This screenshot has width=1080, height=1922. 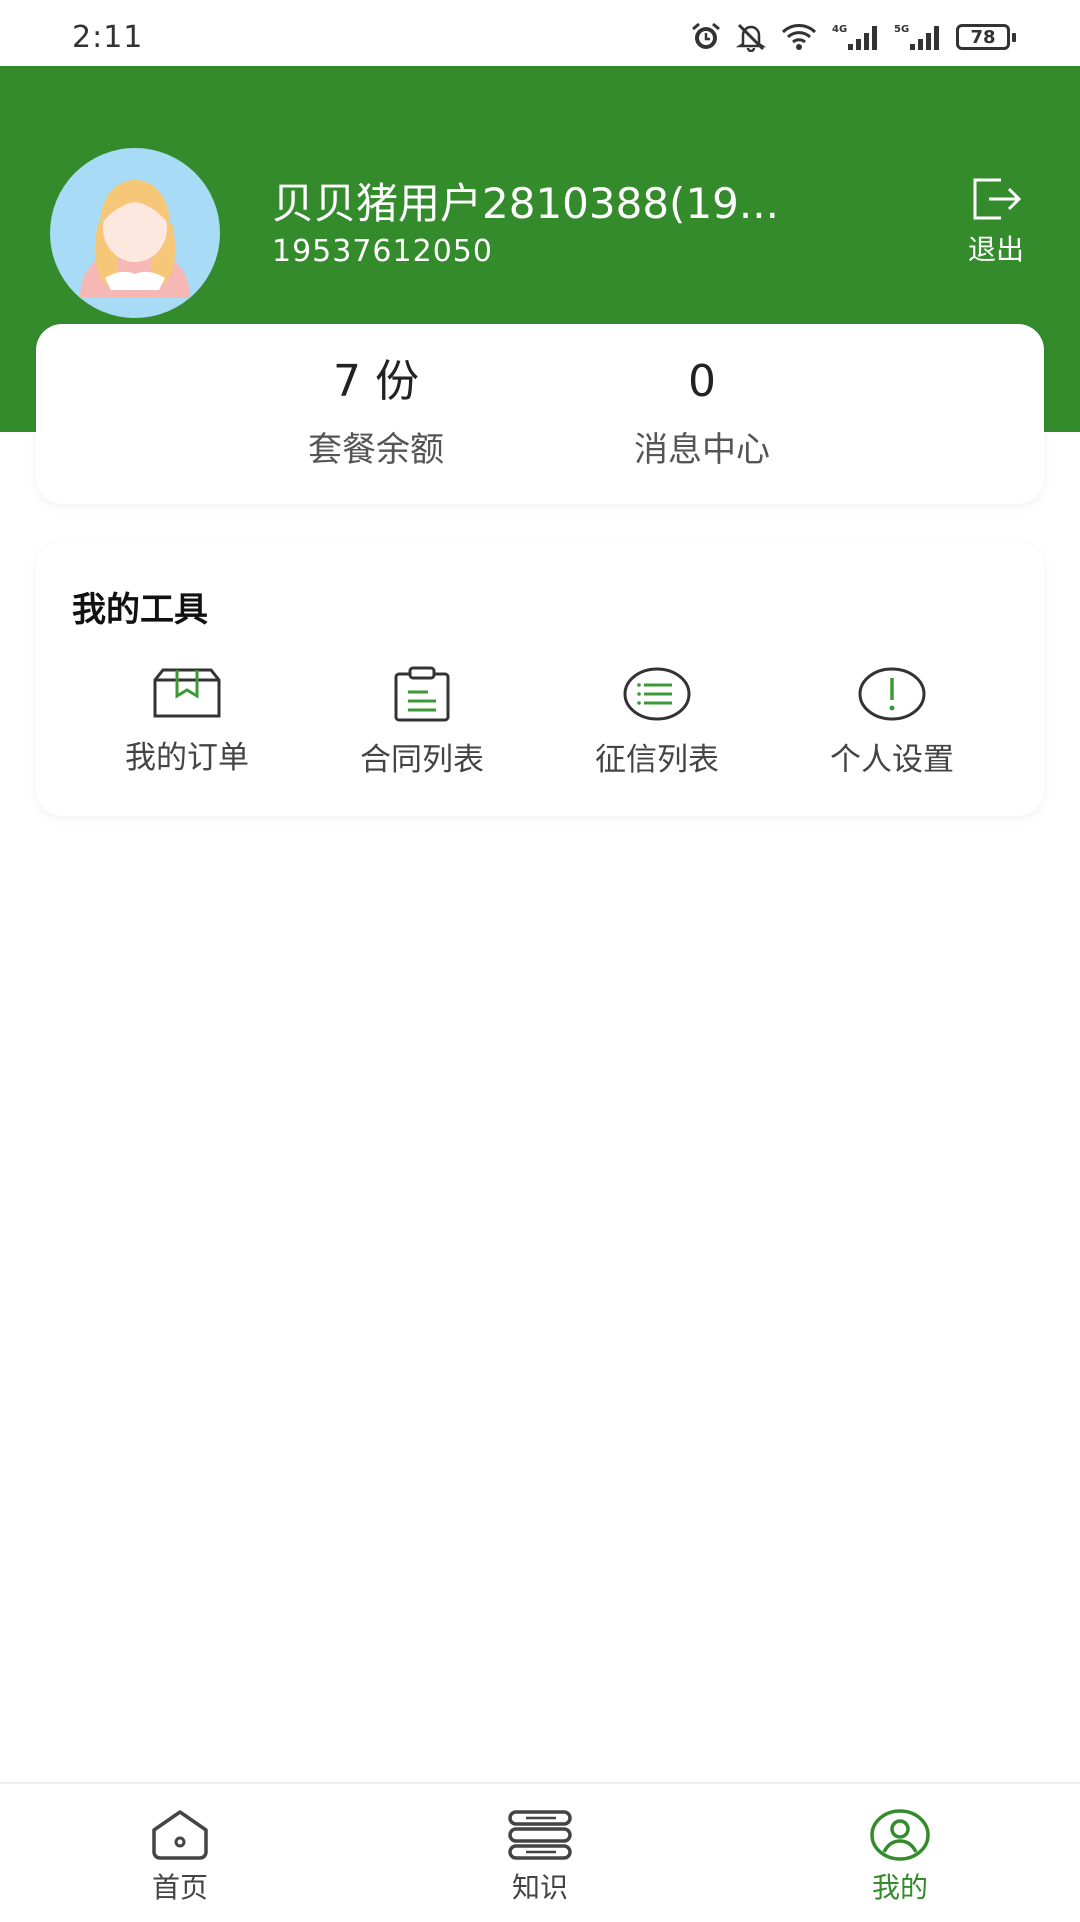 I want to click on nav-label: 知识, so click(x=539, y=1887).